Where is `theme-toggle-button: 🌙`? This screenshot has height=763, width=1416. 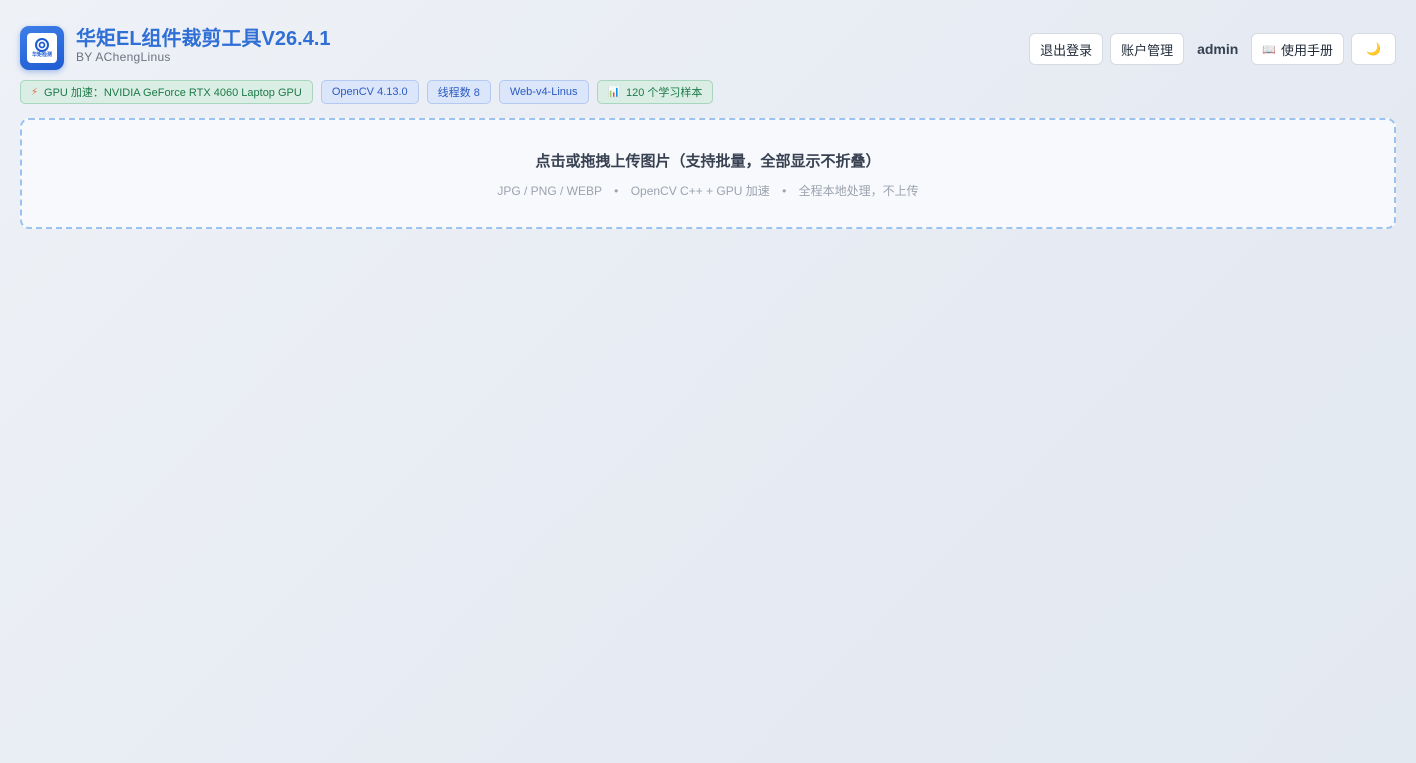 theme-toggle-button: 🌙 is located at coordinates (1373, 49).